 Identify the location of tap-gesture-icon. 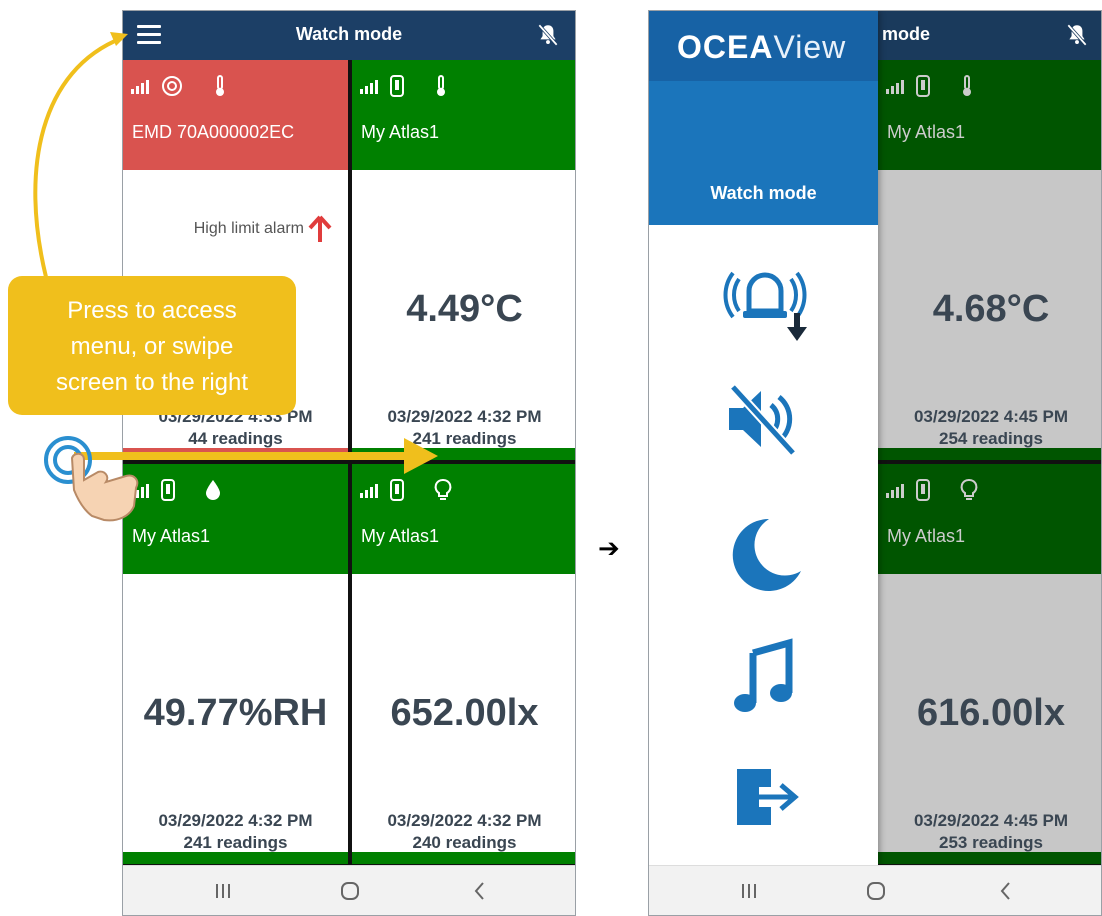
(91, 479).